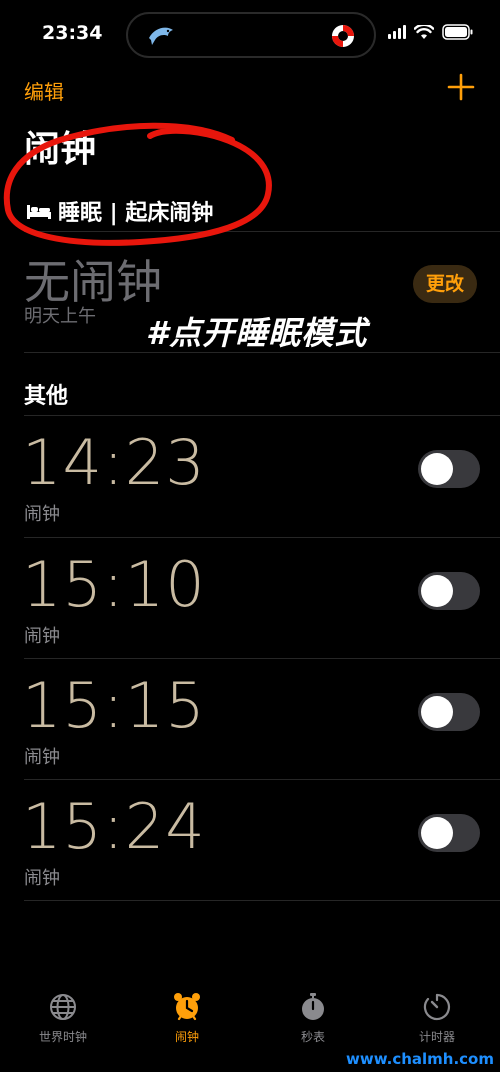 This screenshot has width=500, height=1072. I want to click on cellular-signal-icon, so click(397, 32).